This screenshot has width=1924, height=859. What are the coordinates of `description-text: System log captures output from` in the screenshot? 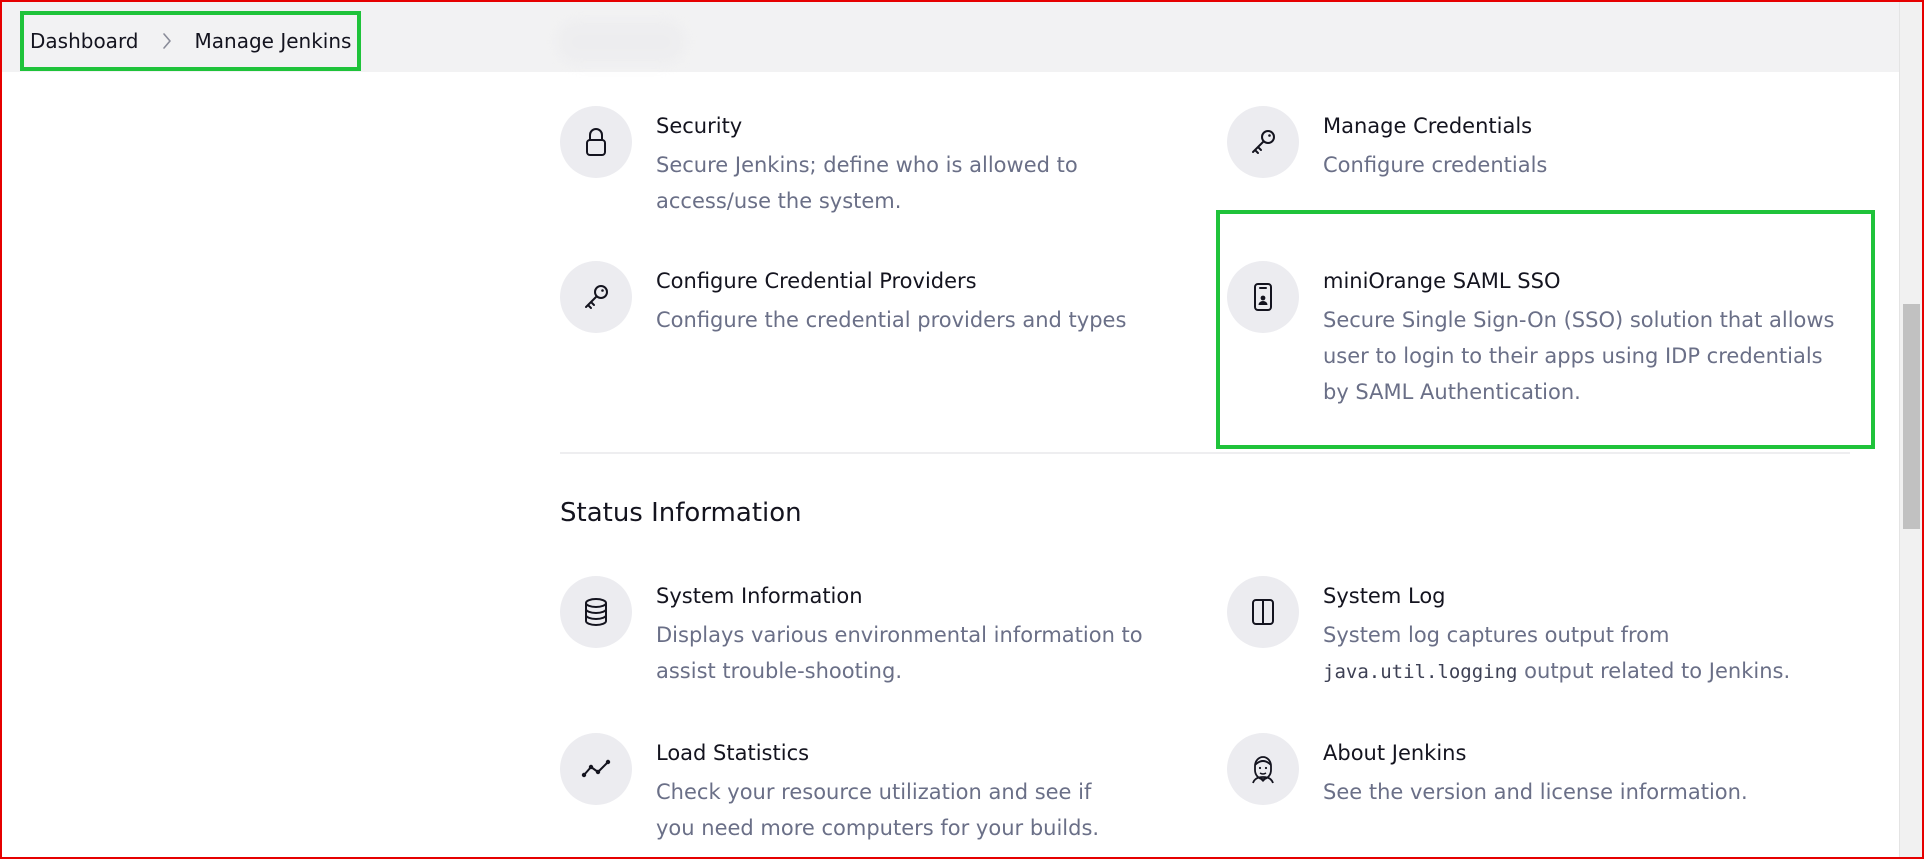 It's located at (1496, 635).